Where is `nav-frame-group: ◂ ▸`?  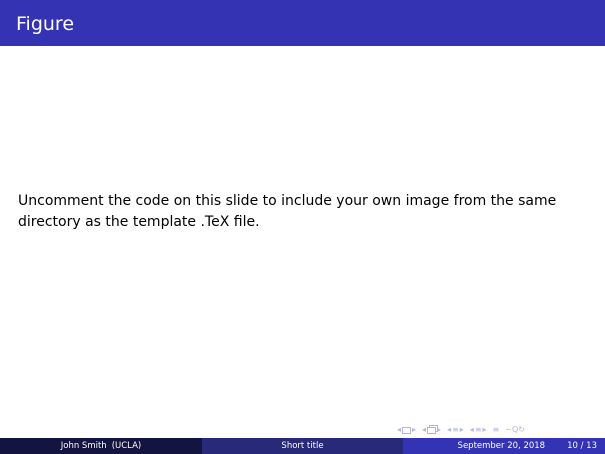
nav-frame-group: ◂ ▸ is located at coordinates (431, 430).